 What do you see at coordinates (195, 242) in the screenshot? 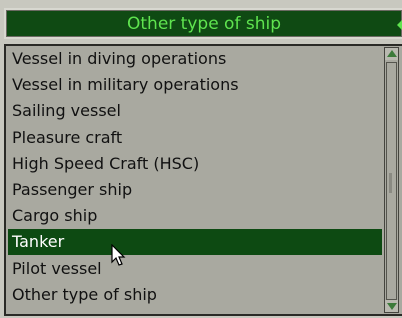
I see `list-item: Tanker` at bounding box center [195, 242].